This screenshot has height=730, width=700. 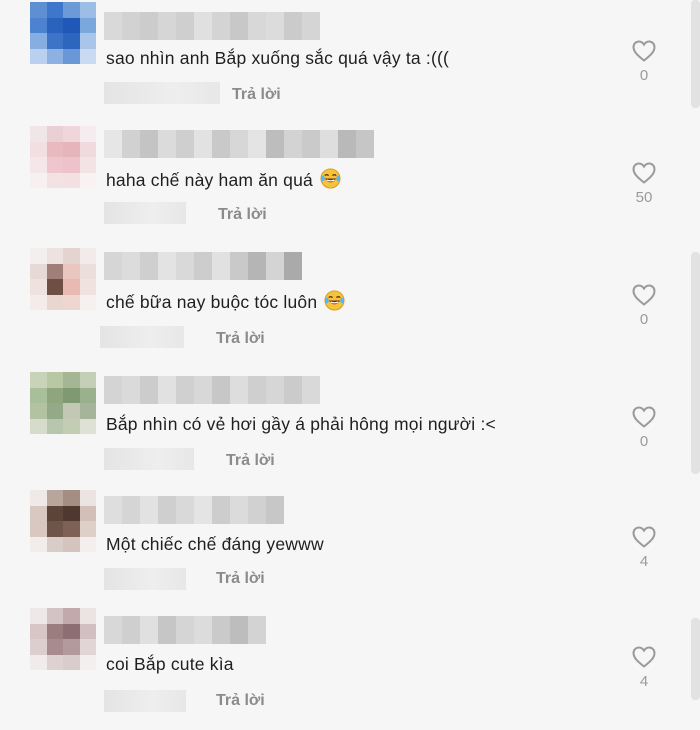 I want to click on comment-text: Một chiếc chế đáng yewww, so click(x=215, y=544).